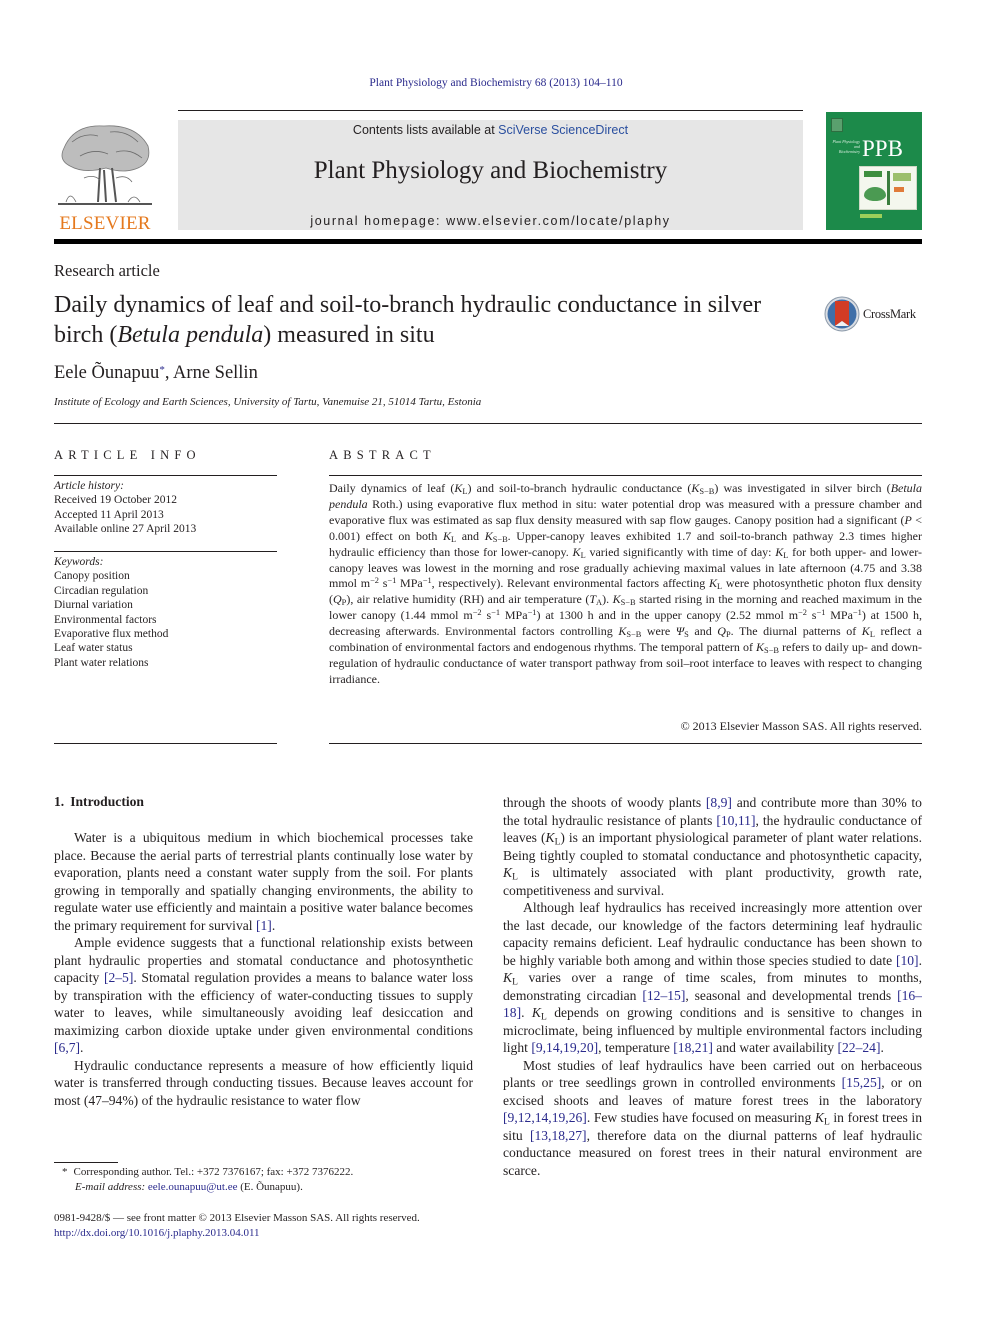  Describe the element at coordinates (663, 995) in the screenshot. I see `citation-link: [12–15]` at that location.